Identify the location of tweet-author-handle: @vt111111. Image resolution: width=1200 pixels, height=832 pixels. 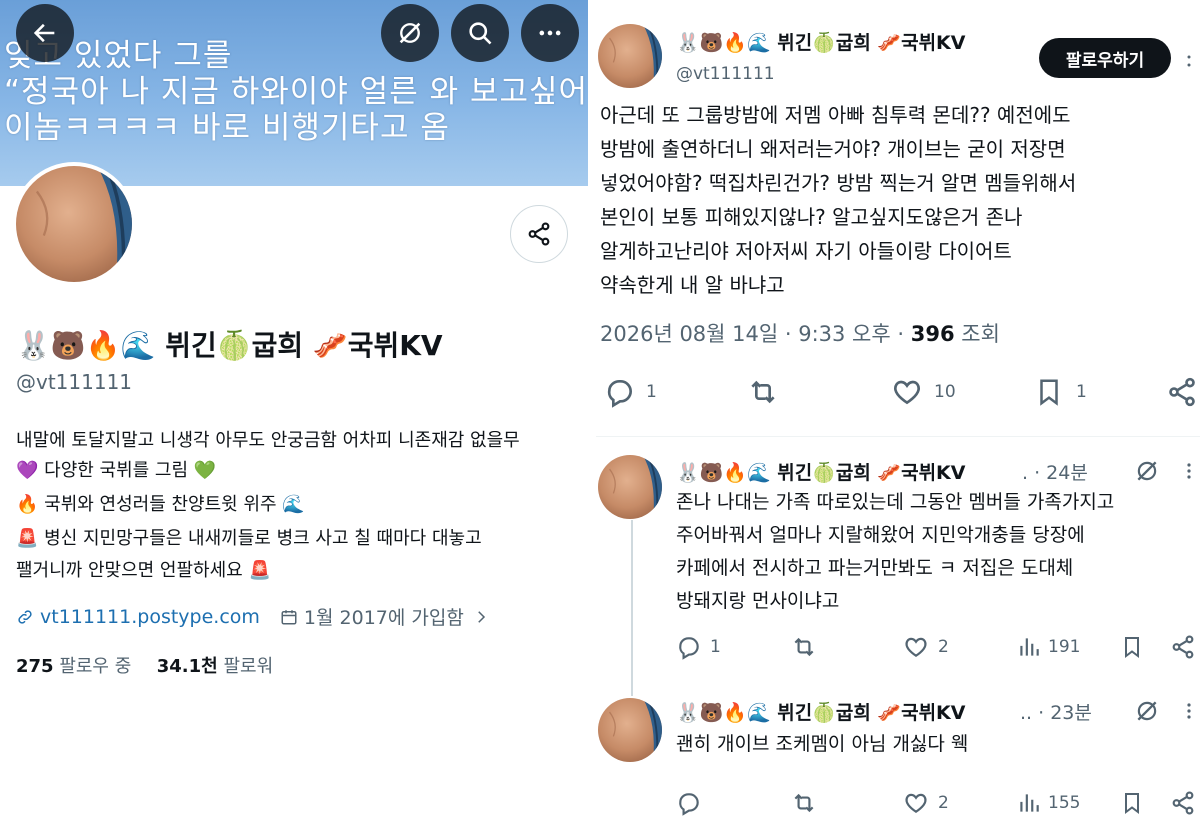
(725, 74).